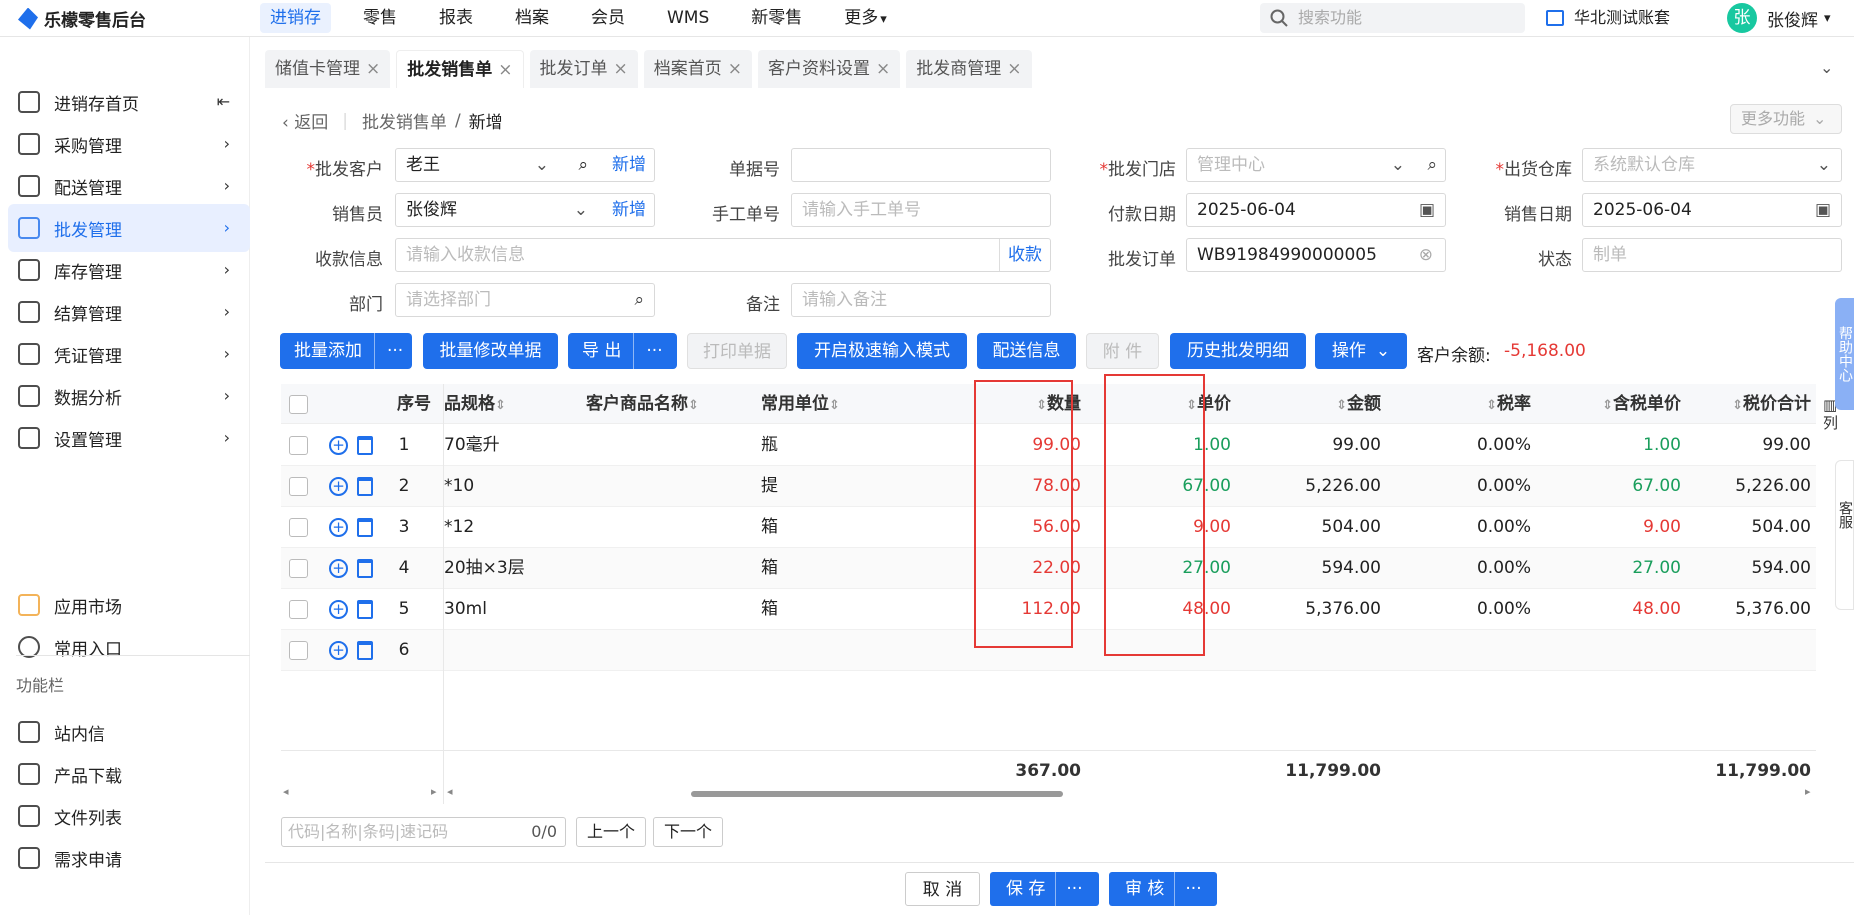  What do you see at coordinates (295, 18) in the screenshot?
I see `topnav-item-jxc: 进销存` at bounding box center [295, 18].